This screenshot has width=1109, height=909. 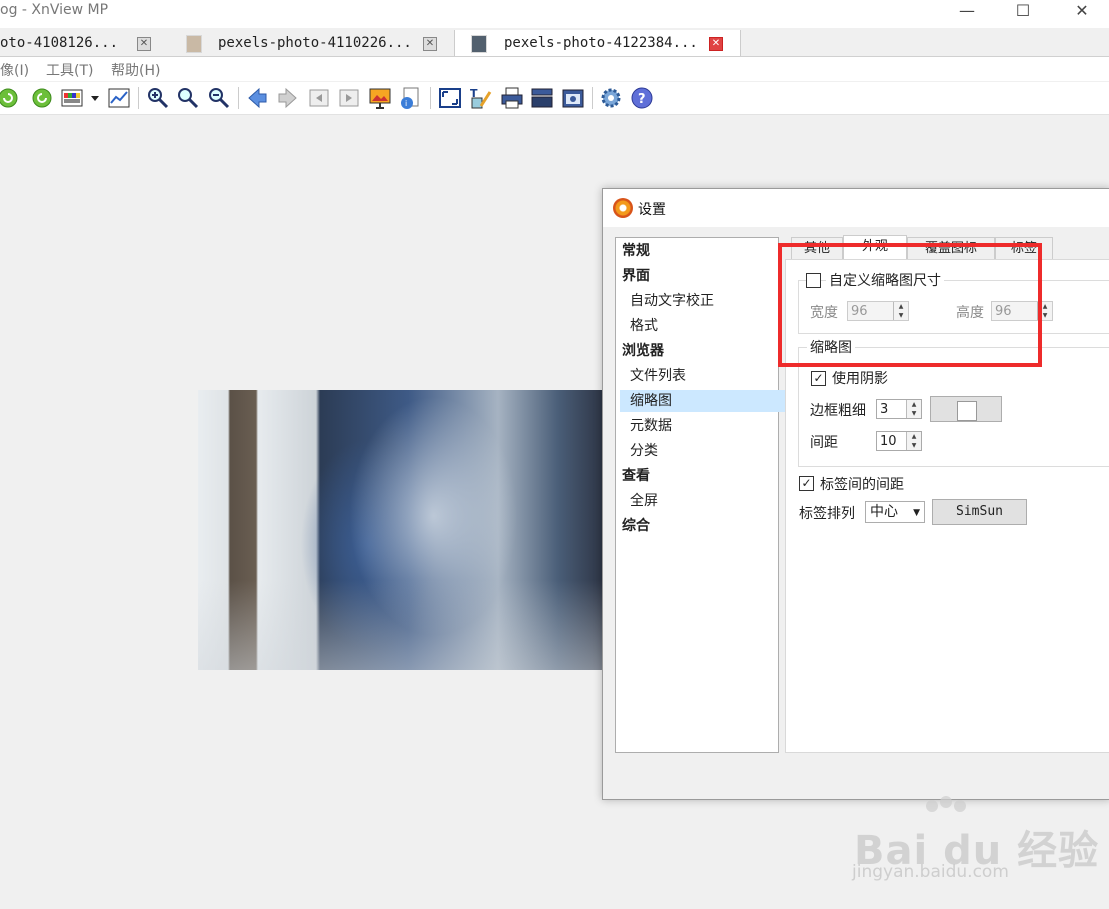 What do you see at coordinates (54, 10) in the screenshot?
I see `window-title: og - XnView MP` at bounding box center [54, 10].